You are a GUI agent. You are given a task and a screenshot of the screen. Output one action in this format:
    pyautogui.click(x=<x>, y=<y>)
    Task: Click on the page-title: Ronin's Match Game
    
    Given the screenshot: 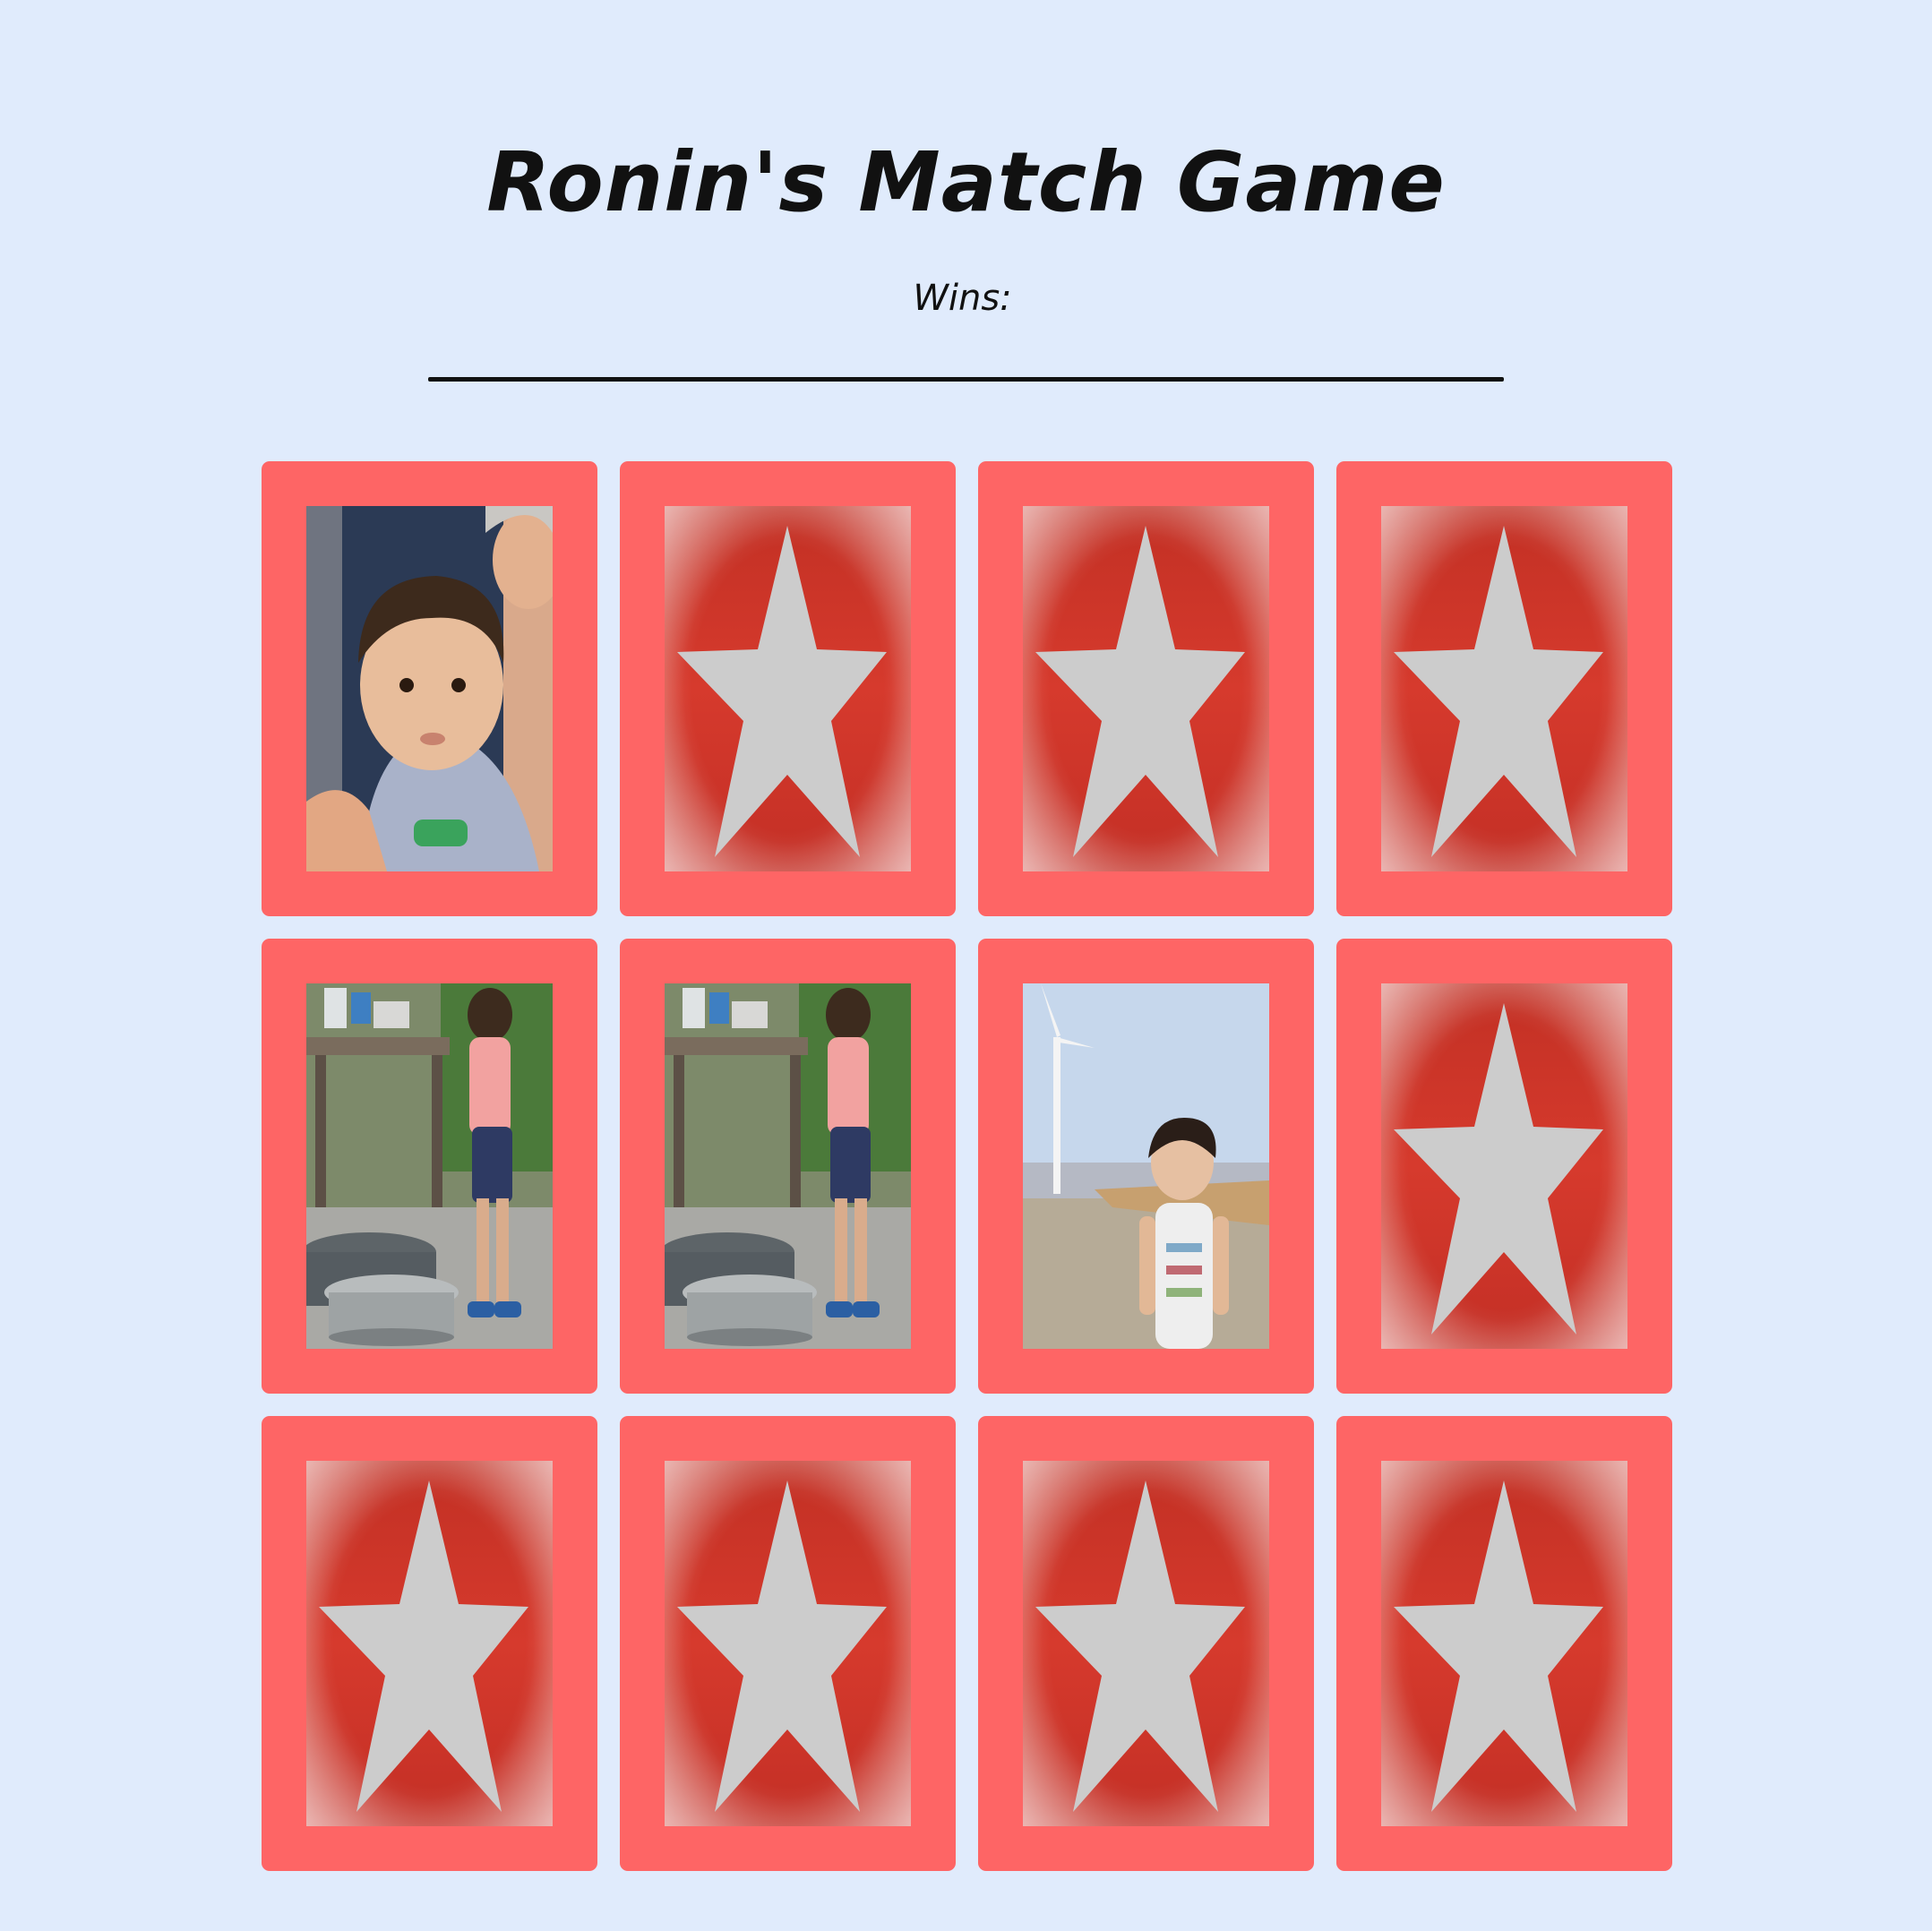 What is the action you would take?
    pyautogui.click(x=966, y=182)
    